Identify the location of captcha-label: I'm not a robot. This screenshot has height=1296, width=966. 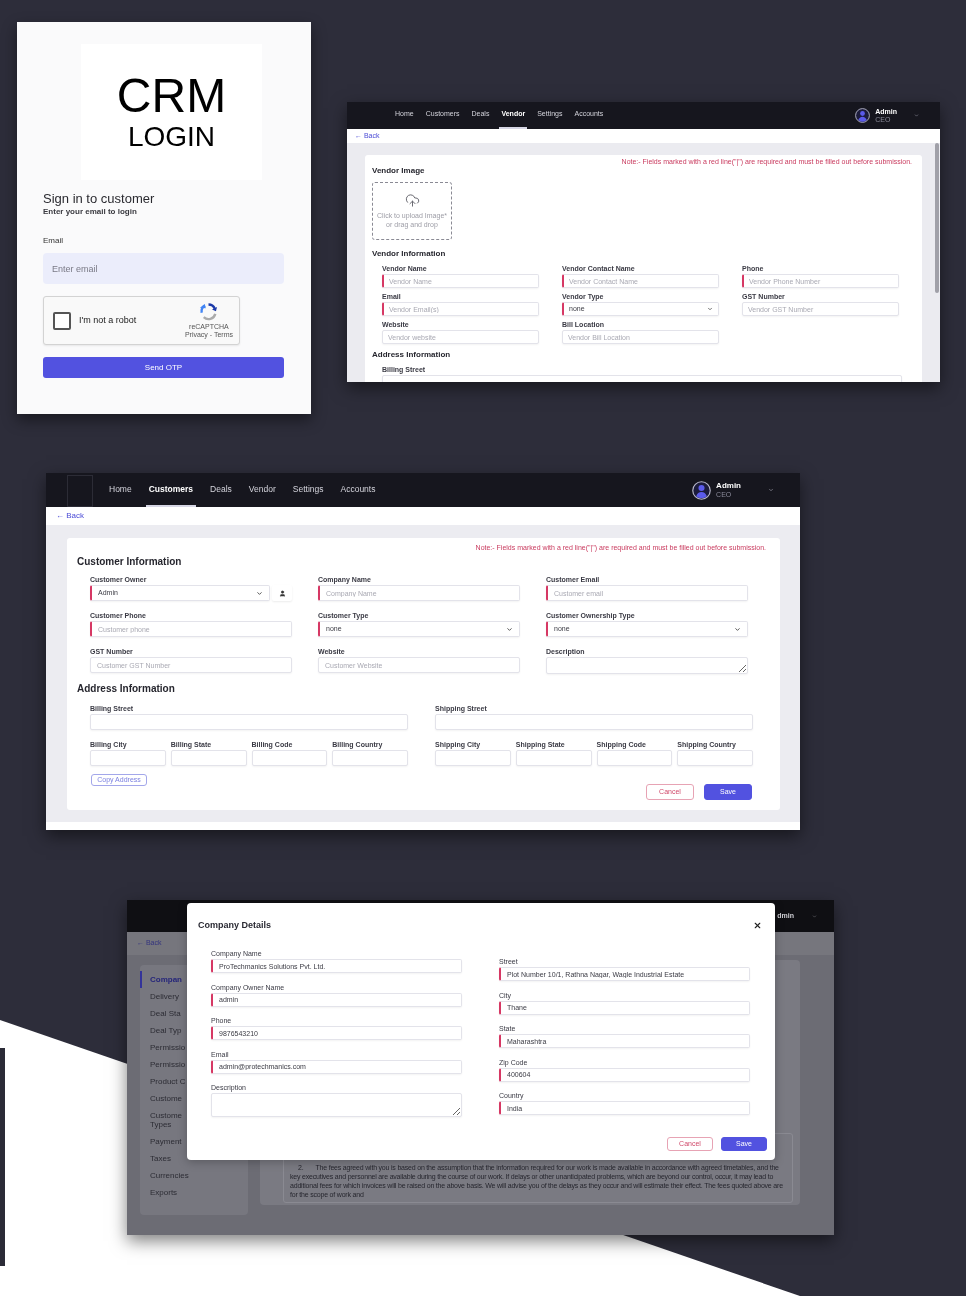
(108, 320).